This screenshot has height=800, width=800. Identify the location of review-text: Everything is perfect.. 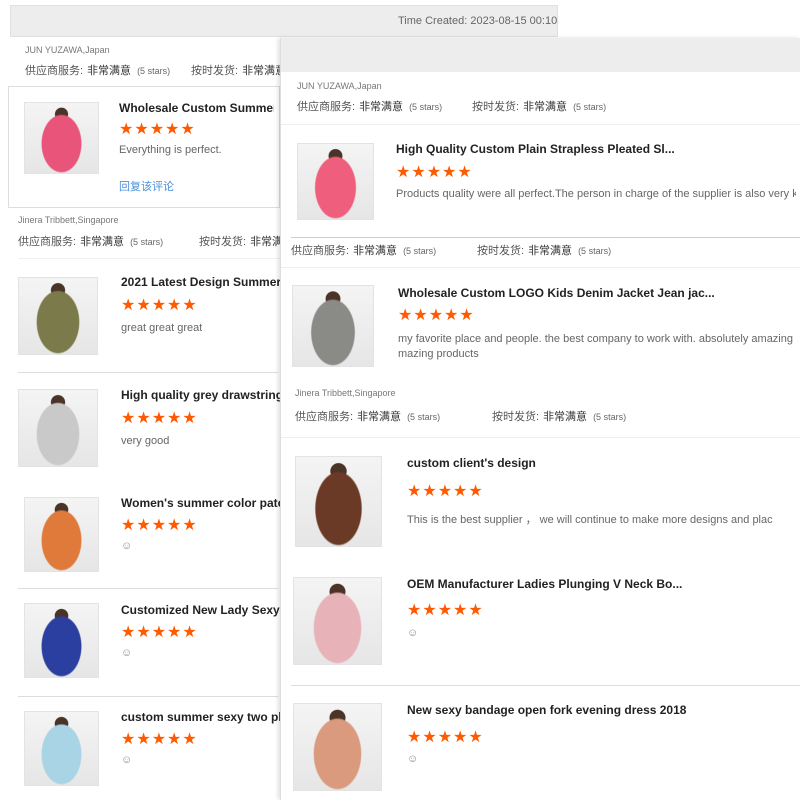
(170, 150).